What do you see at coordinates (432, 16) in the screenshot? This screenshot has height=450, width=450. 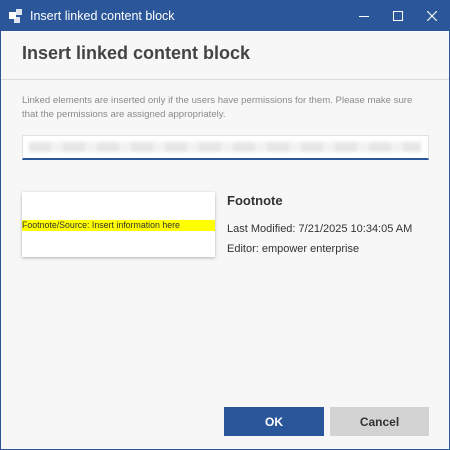 I see `close-icon` at bounding box center [432, 16].